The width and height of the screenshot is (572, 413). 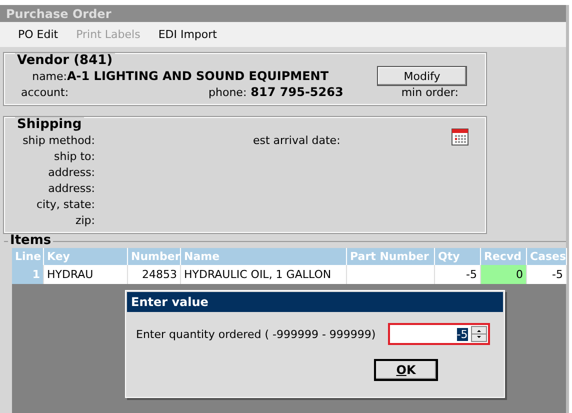 I want to click on field-label: est arrival date:, so click(x=296, y=140).